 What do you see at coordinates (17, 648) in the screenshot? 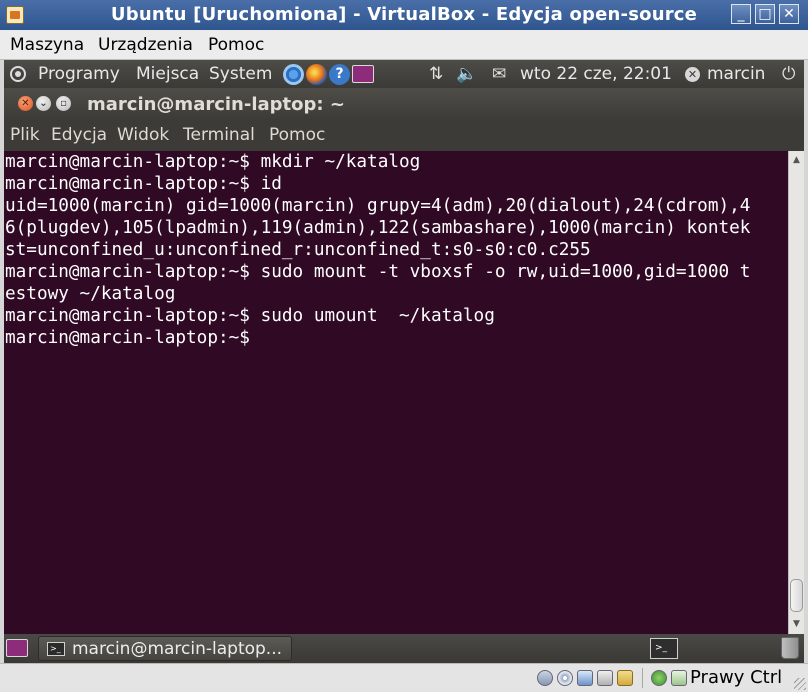
I see `show-desktop-icon` at bounding box center [17, 648].